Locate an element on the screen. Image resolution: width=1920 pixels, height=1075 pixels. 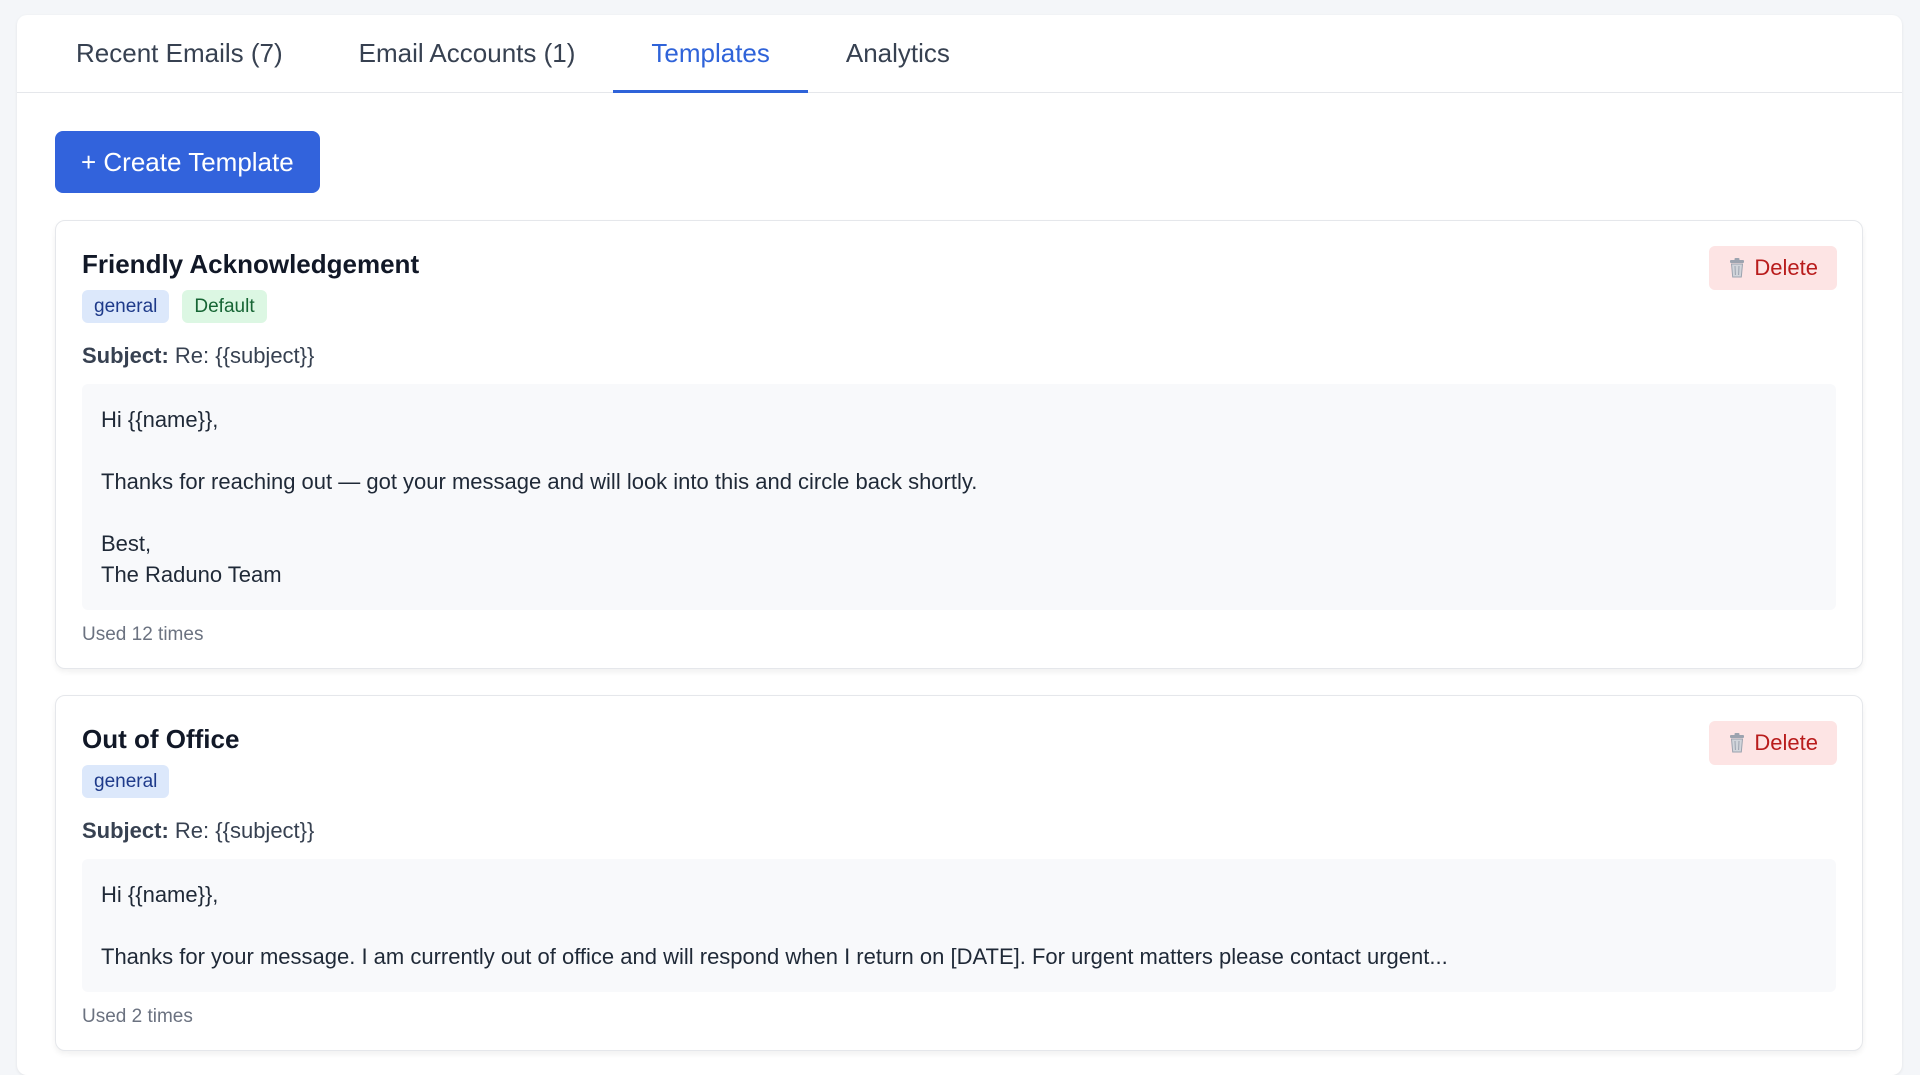
body-line: Best, is located at coordinates (959, 543).